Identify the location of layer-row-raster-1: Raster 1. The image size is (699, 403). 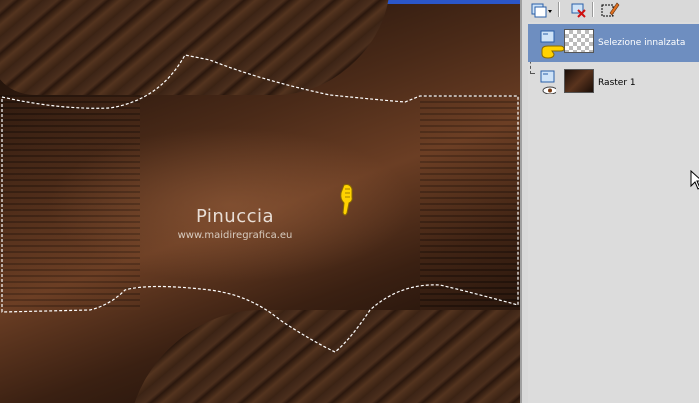
(613, 83).